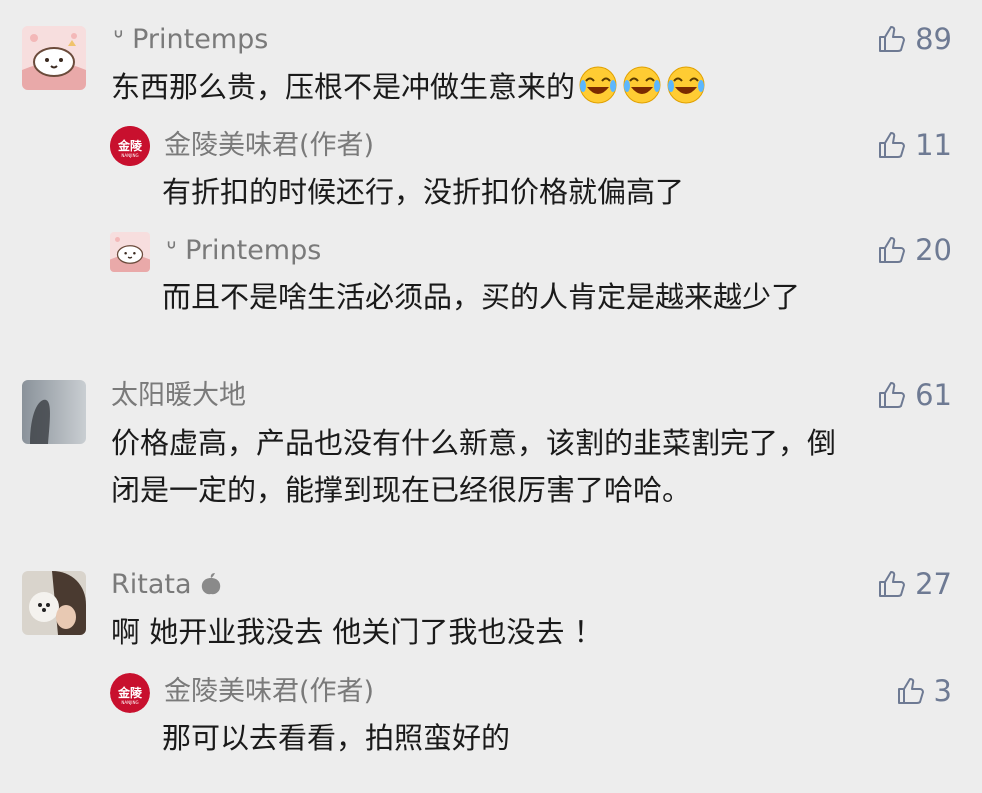 The width and height of the screenshot is (982, 793). What do you see at coordinates (914, 145) in the screenshot?
I see `like-button: 11` at bounding box center [914, 145].